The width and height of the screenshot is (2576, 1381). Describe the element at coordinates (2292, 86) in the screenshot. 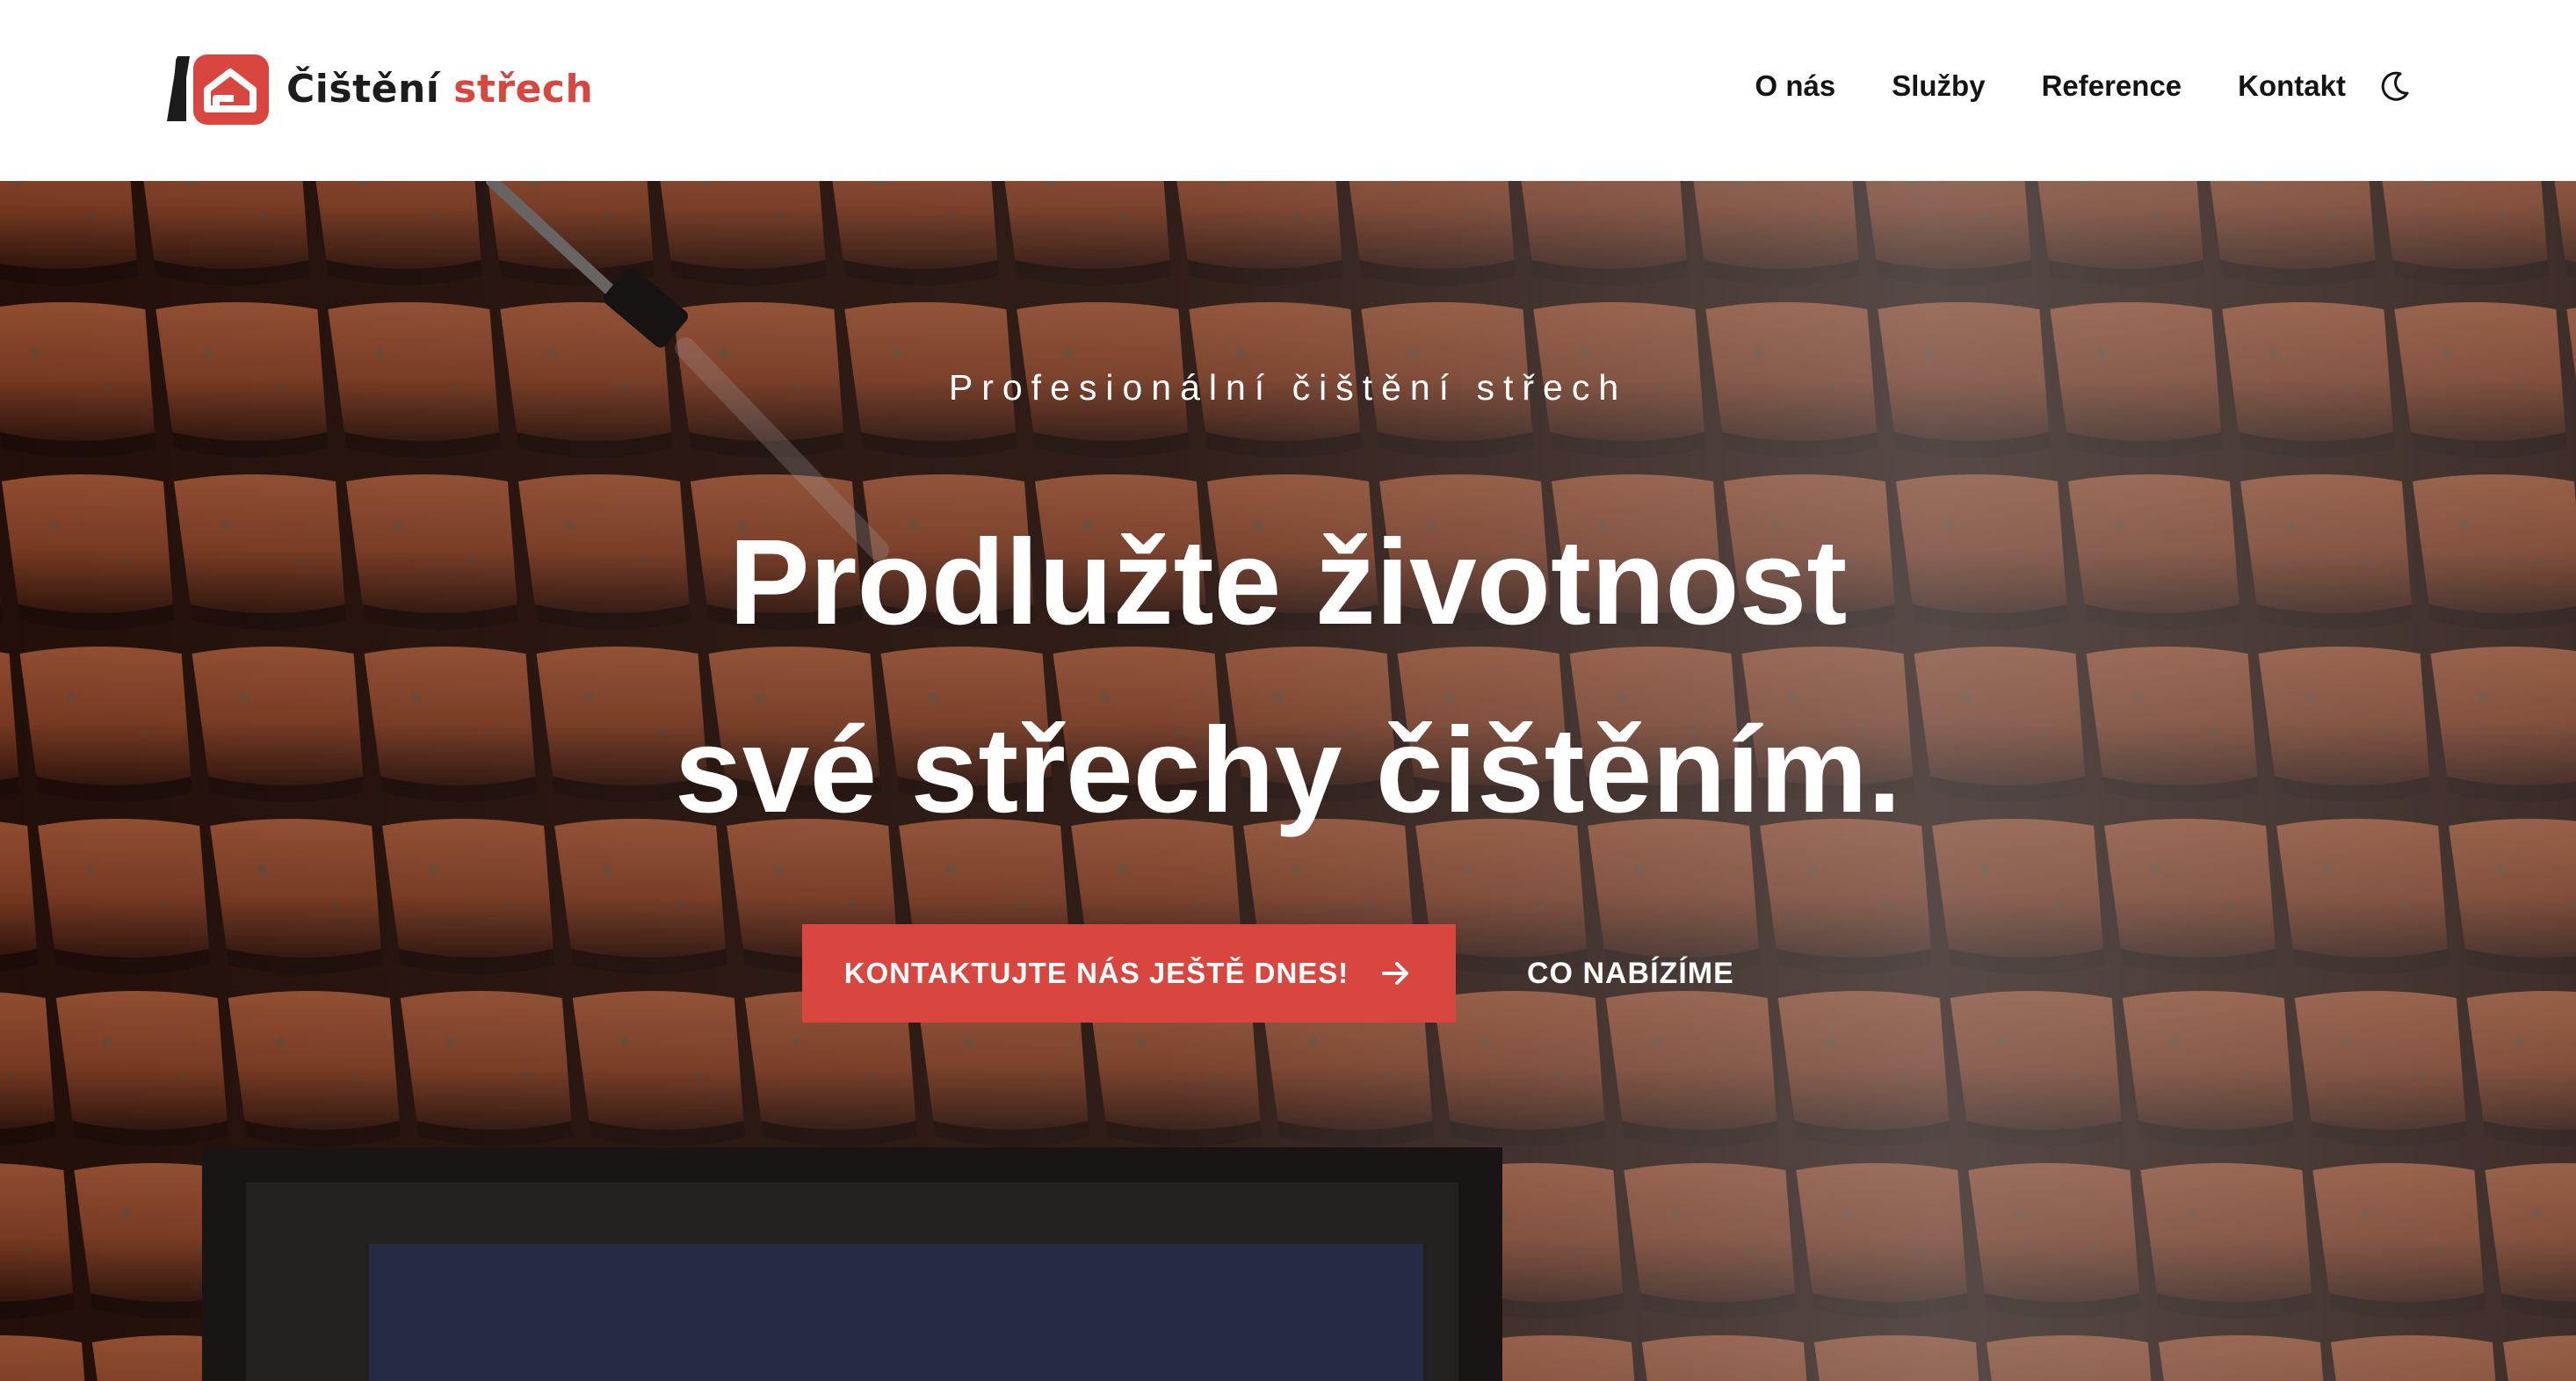

I see `nav-item-kontakt: Kontakt` at that location.